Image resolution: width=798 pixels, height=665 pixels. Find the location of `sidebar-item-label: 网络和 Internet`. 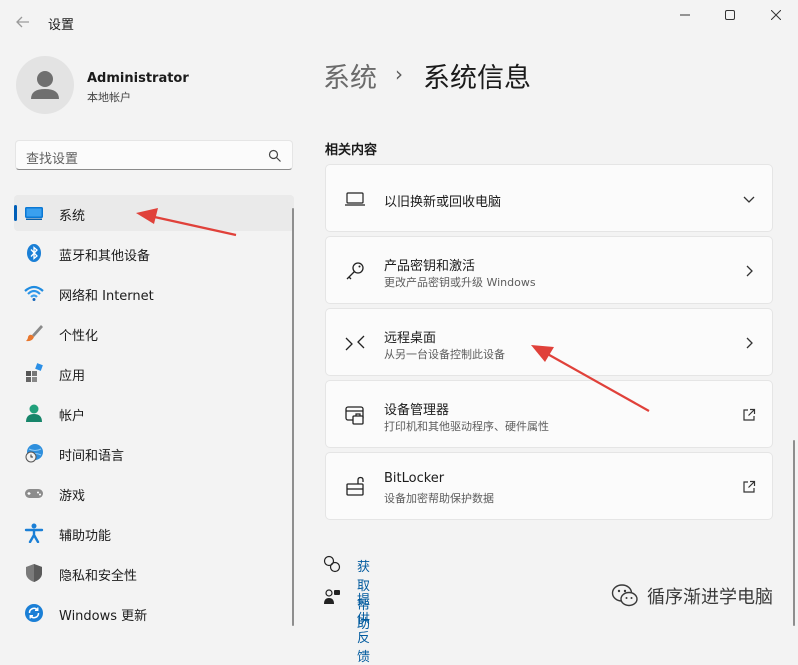

sidebar-item-label: 网络和 Internet is located at coordinates (106, 296).